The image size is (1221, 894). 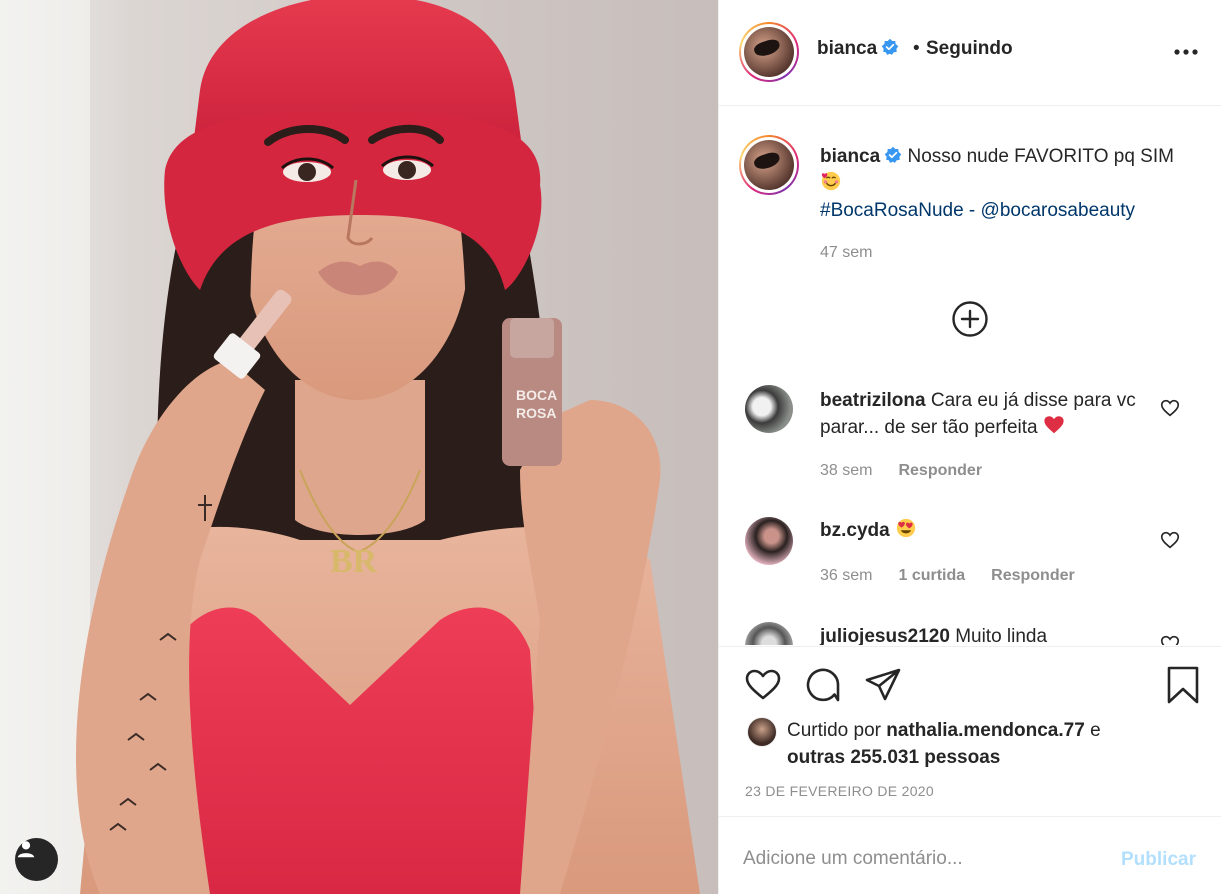 I want to click on heart-eyes-emoji, so click(x=906, y=528).